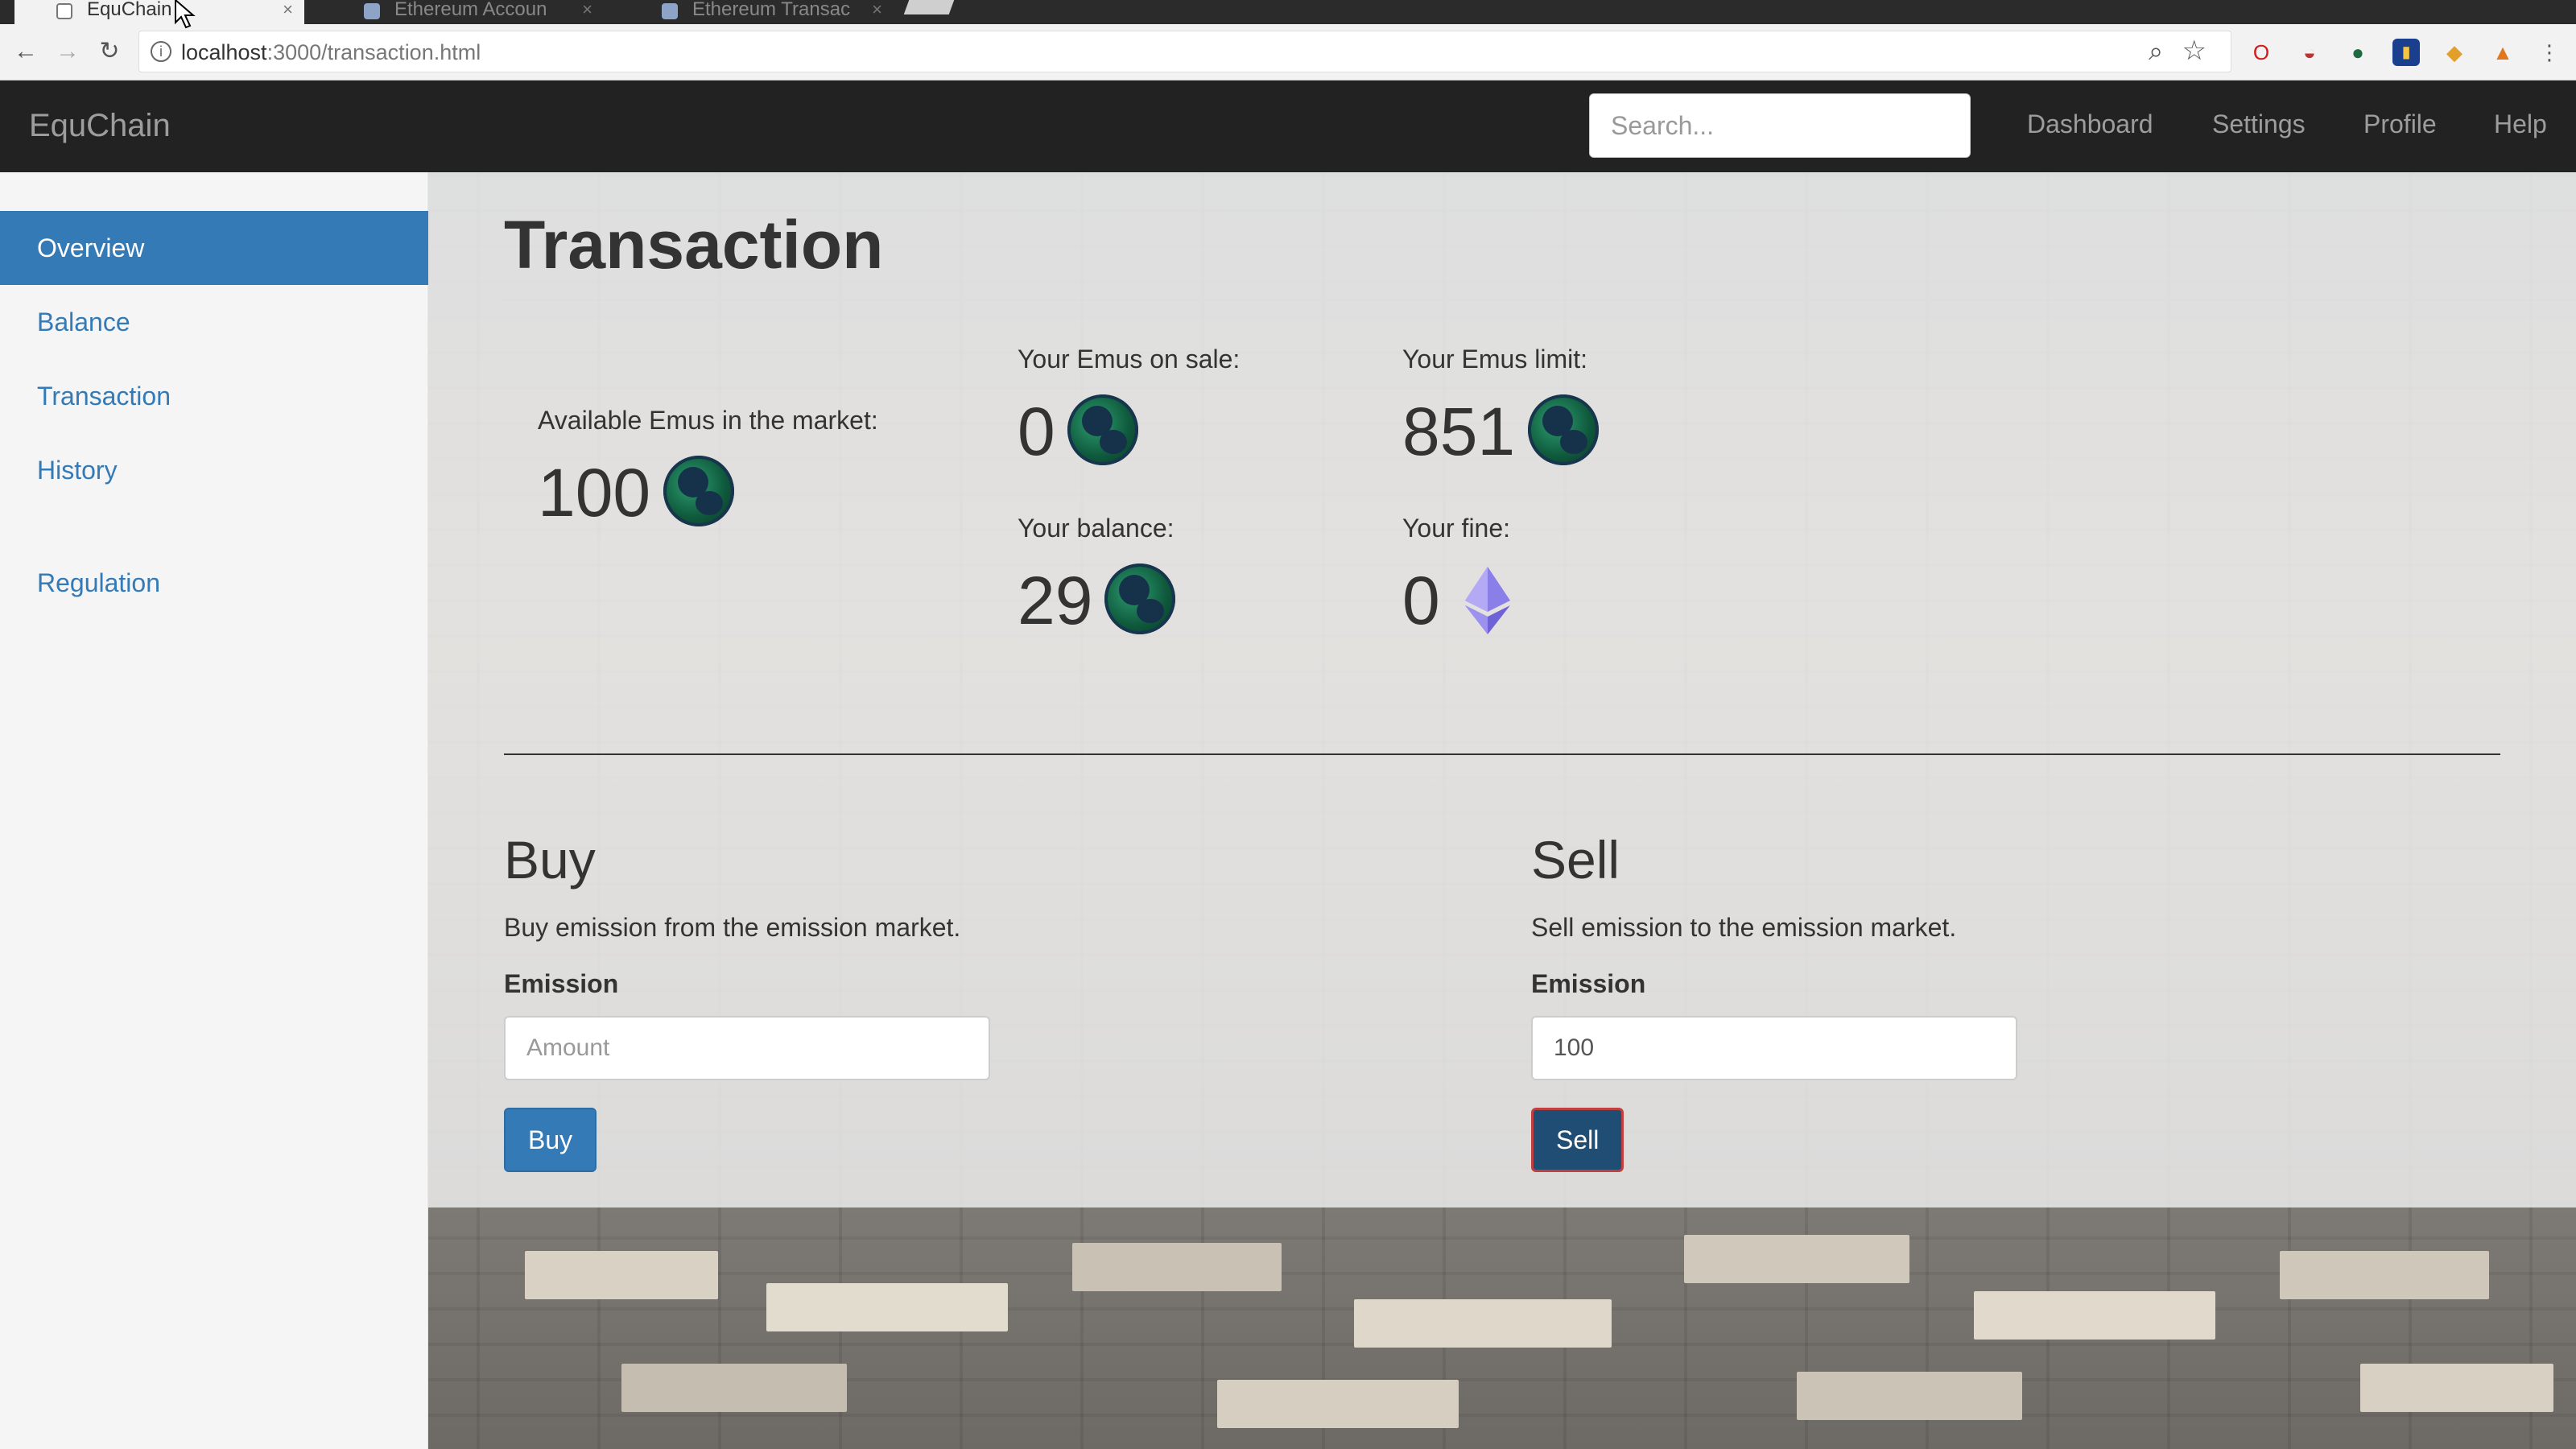 Image resolution: width=2576 pixels, height=1449 pixels. What do you see at coordinates (1540, 300) in the screenshot?
I see `title-divider` at bounding box center [1540, 300].